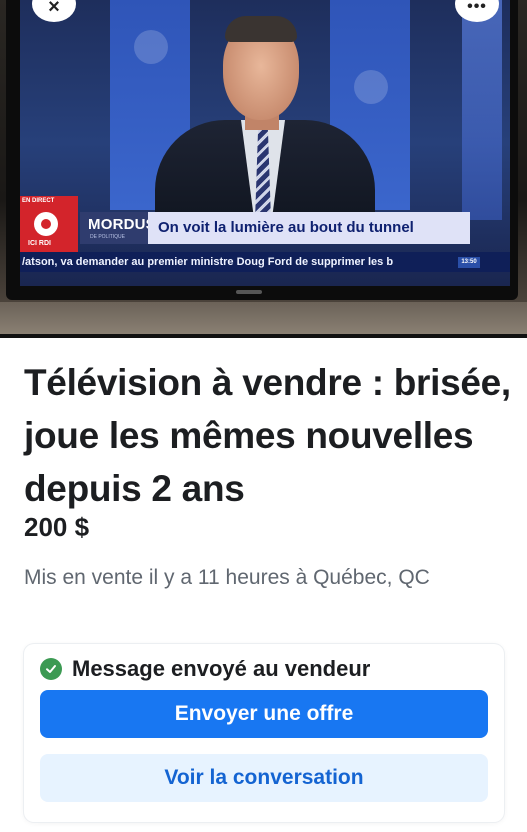 The height and width of the screenshot is (832, 527). What do you see at coordinates (263, 318) in the screenshot?
I see `tv-stand` at bounding box center [263, 318].